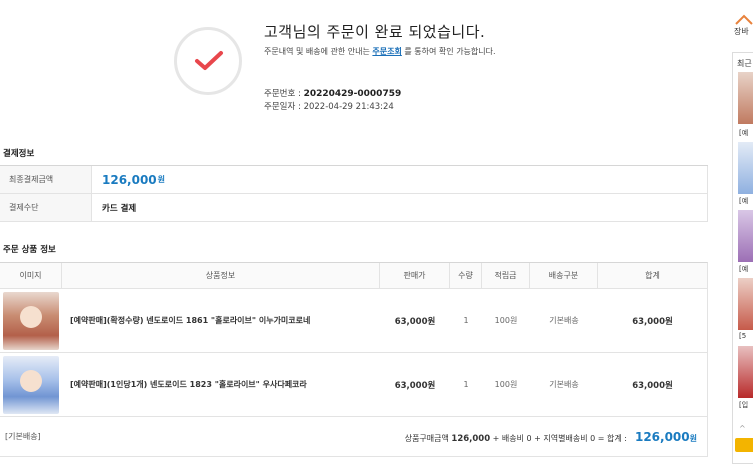 Image resolution: width=753 pixels, height=464 pixels. Describe the element at coordinates (744, 445) in the screenshot. I see `sidebar-cart-button` at that location.